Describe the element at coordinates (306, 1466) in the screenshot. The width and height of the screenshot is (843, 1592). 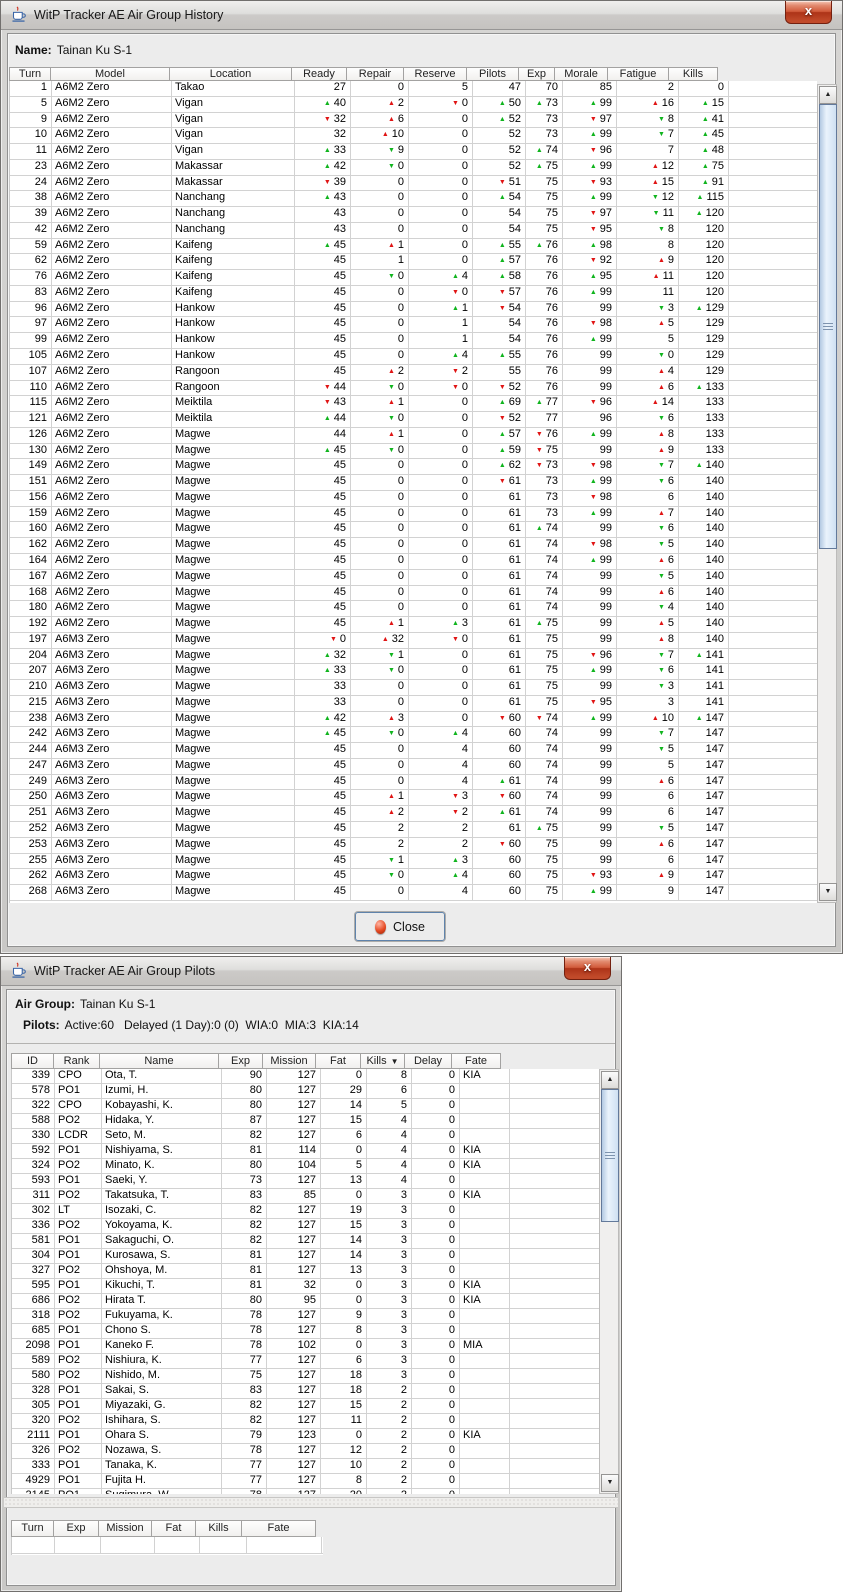
I see `table-row: 333 PO1 Tanaka, K. 77 127 10 2 0` at that location.